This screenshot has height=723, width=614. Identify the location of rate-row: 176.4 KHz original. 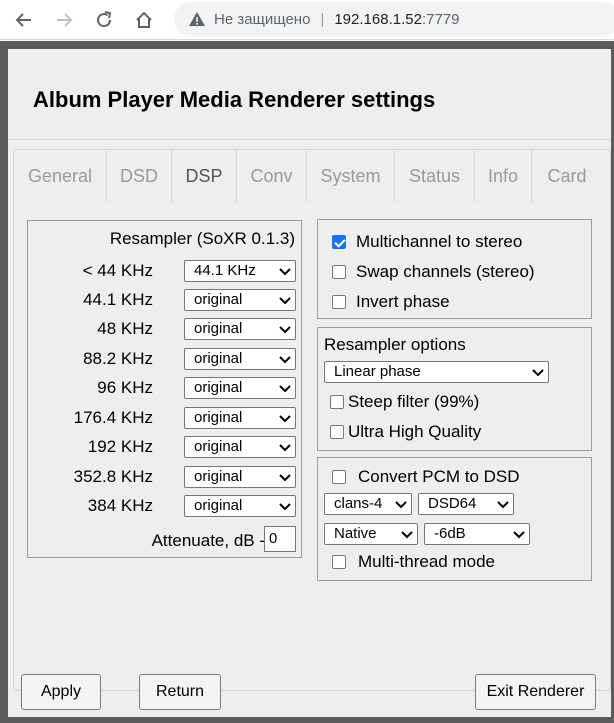
(164, 418).